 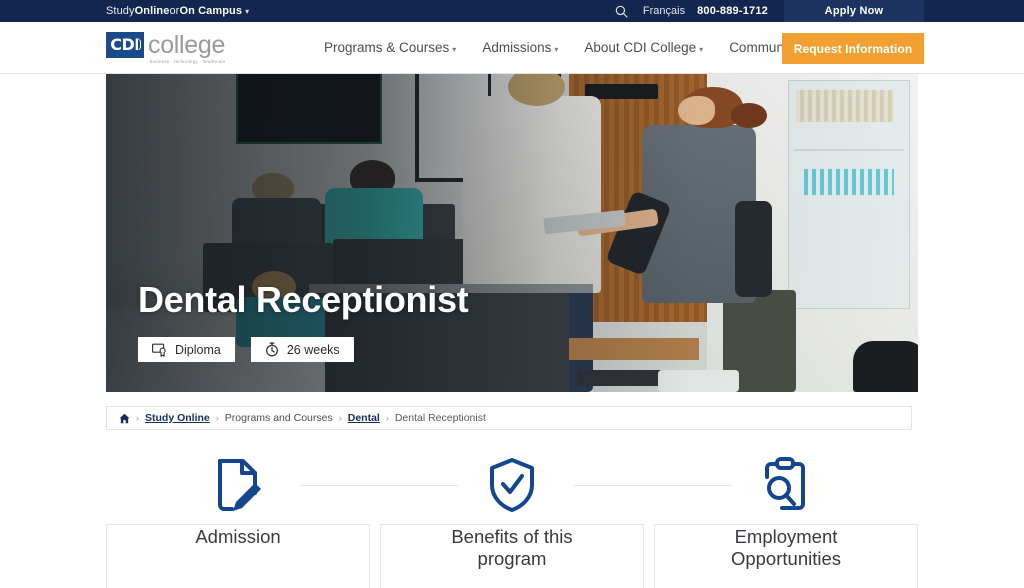 I want to click on logo-wordmark: college, so click(x=187, y=44).